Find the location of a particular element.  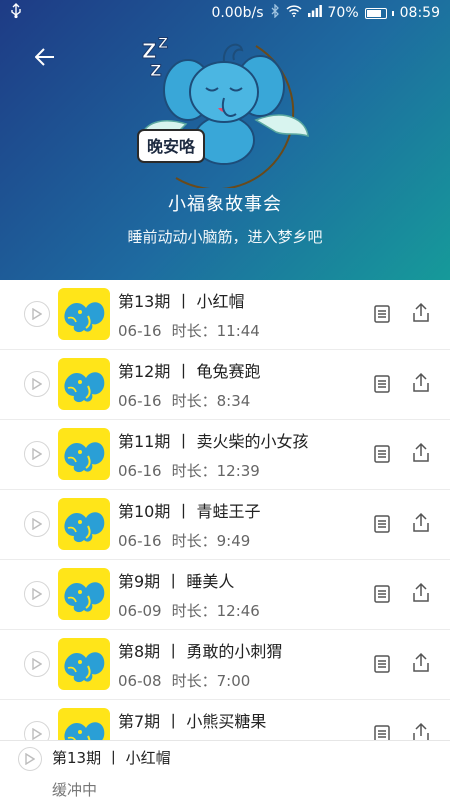

episode-row: 第7期 丨 小熊买糖果 is located at coordinates (225, 720).